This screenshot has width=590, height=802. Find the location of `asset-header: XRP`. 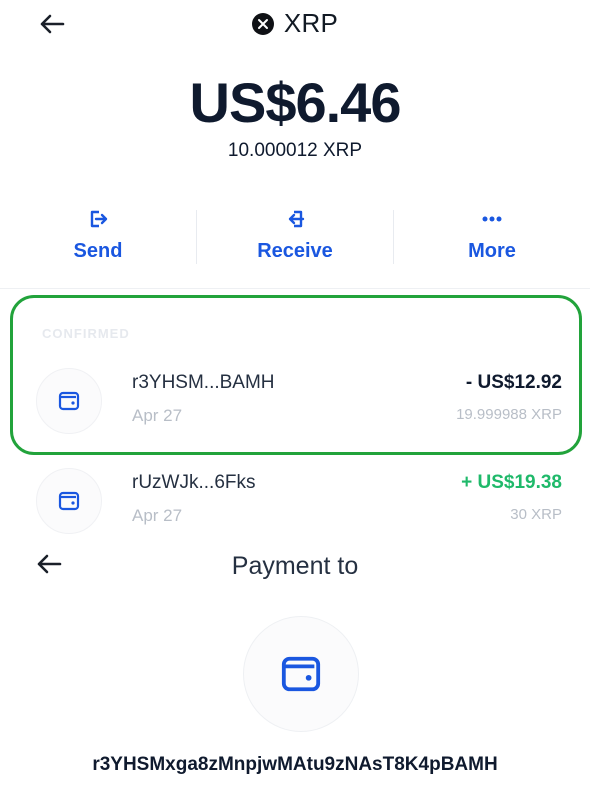

asset-header: XRP is located at coordinates (295, 23).